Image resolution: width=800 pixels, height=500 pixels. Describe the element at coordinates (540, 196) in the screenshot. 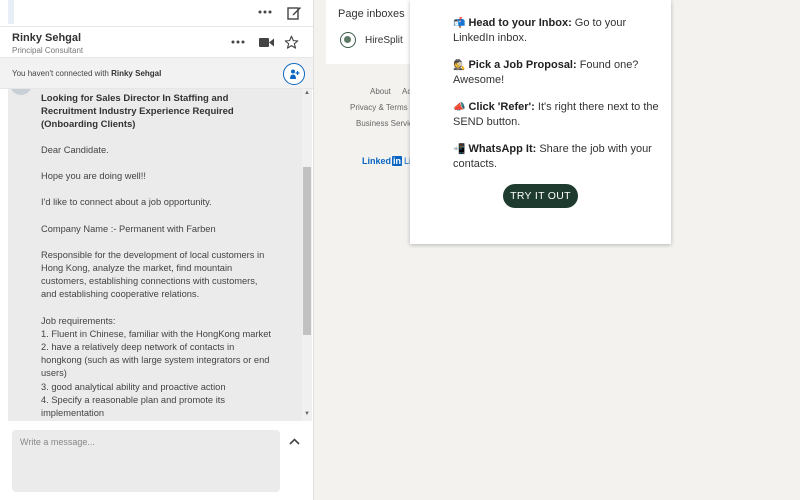

I see `try-it-out-button: TRY IT OUT` at that location.